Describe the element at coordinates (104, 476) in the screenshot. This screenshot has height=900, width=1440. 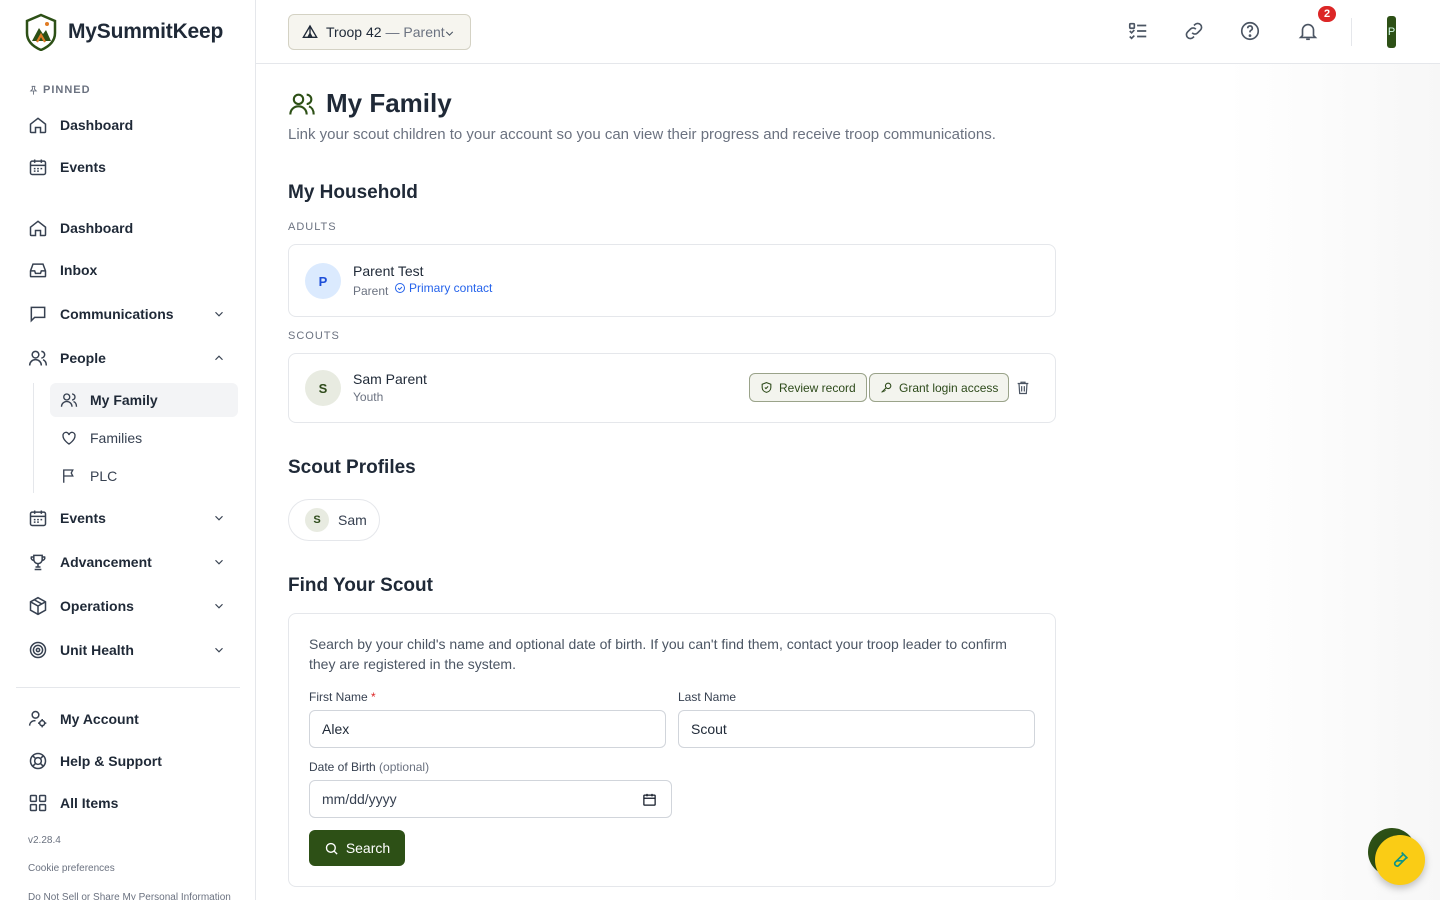
I see `sidebar-subitem-label: PLC` at that location.